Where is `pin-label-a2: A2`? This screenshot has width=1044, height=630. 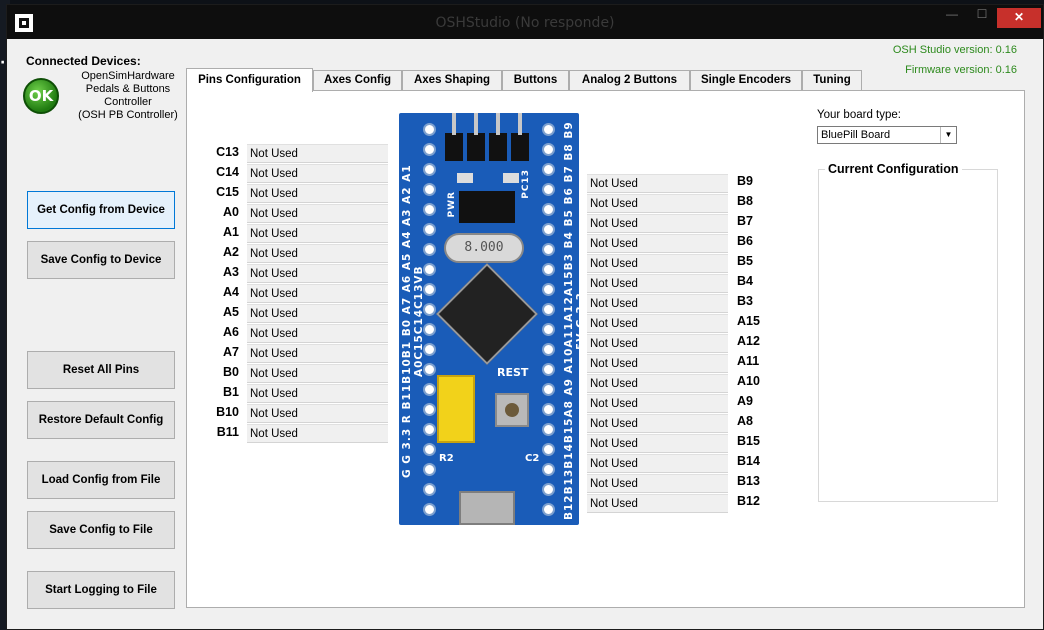
pin-label-a2: A2 is located at coordinates (231, 252).